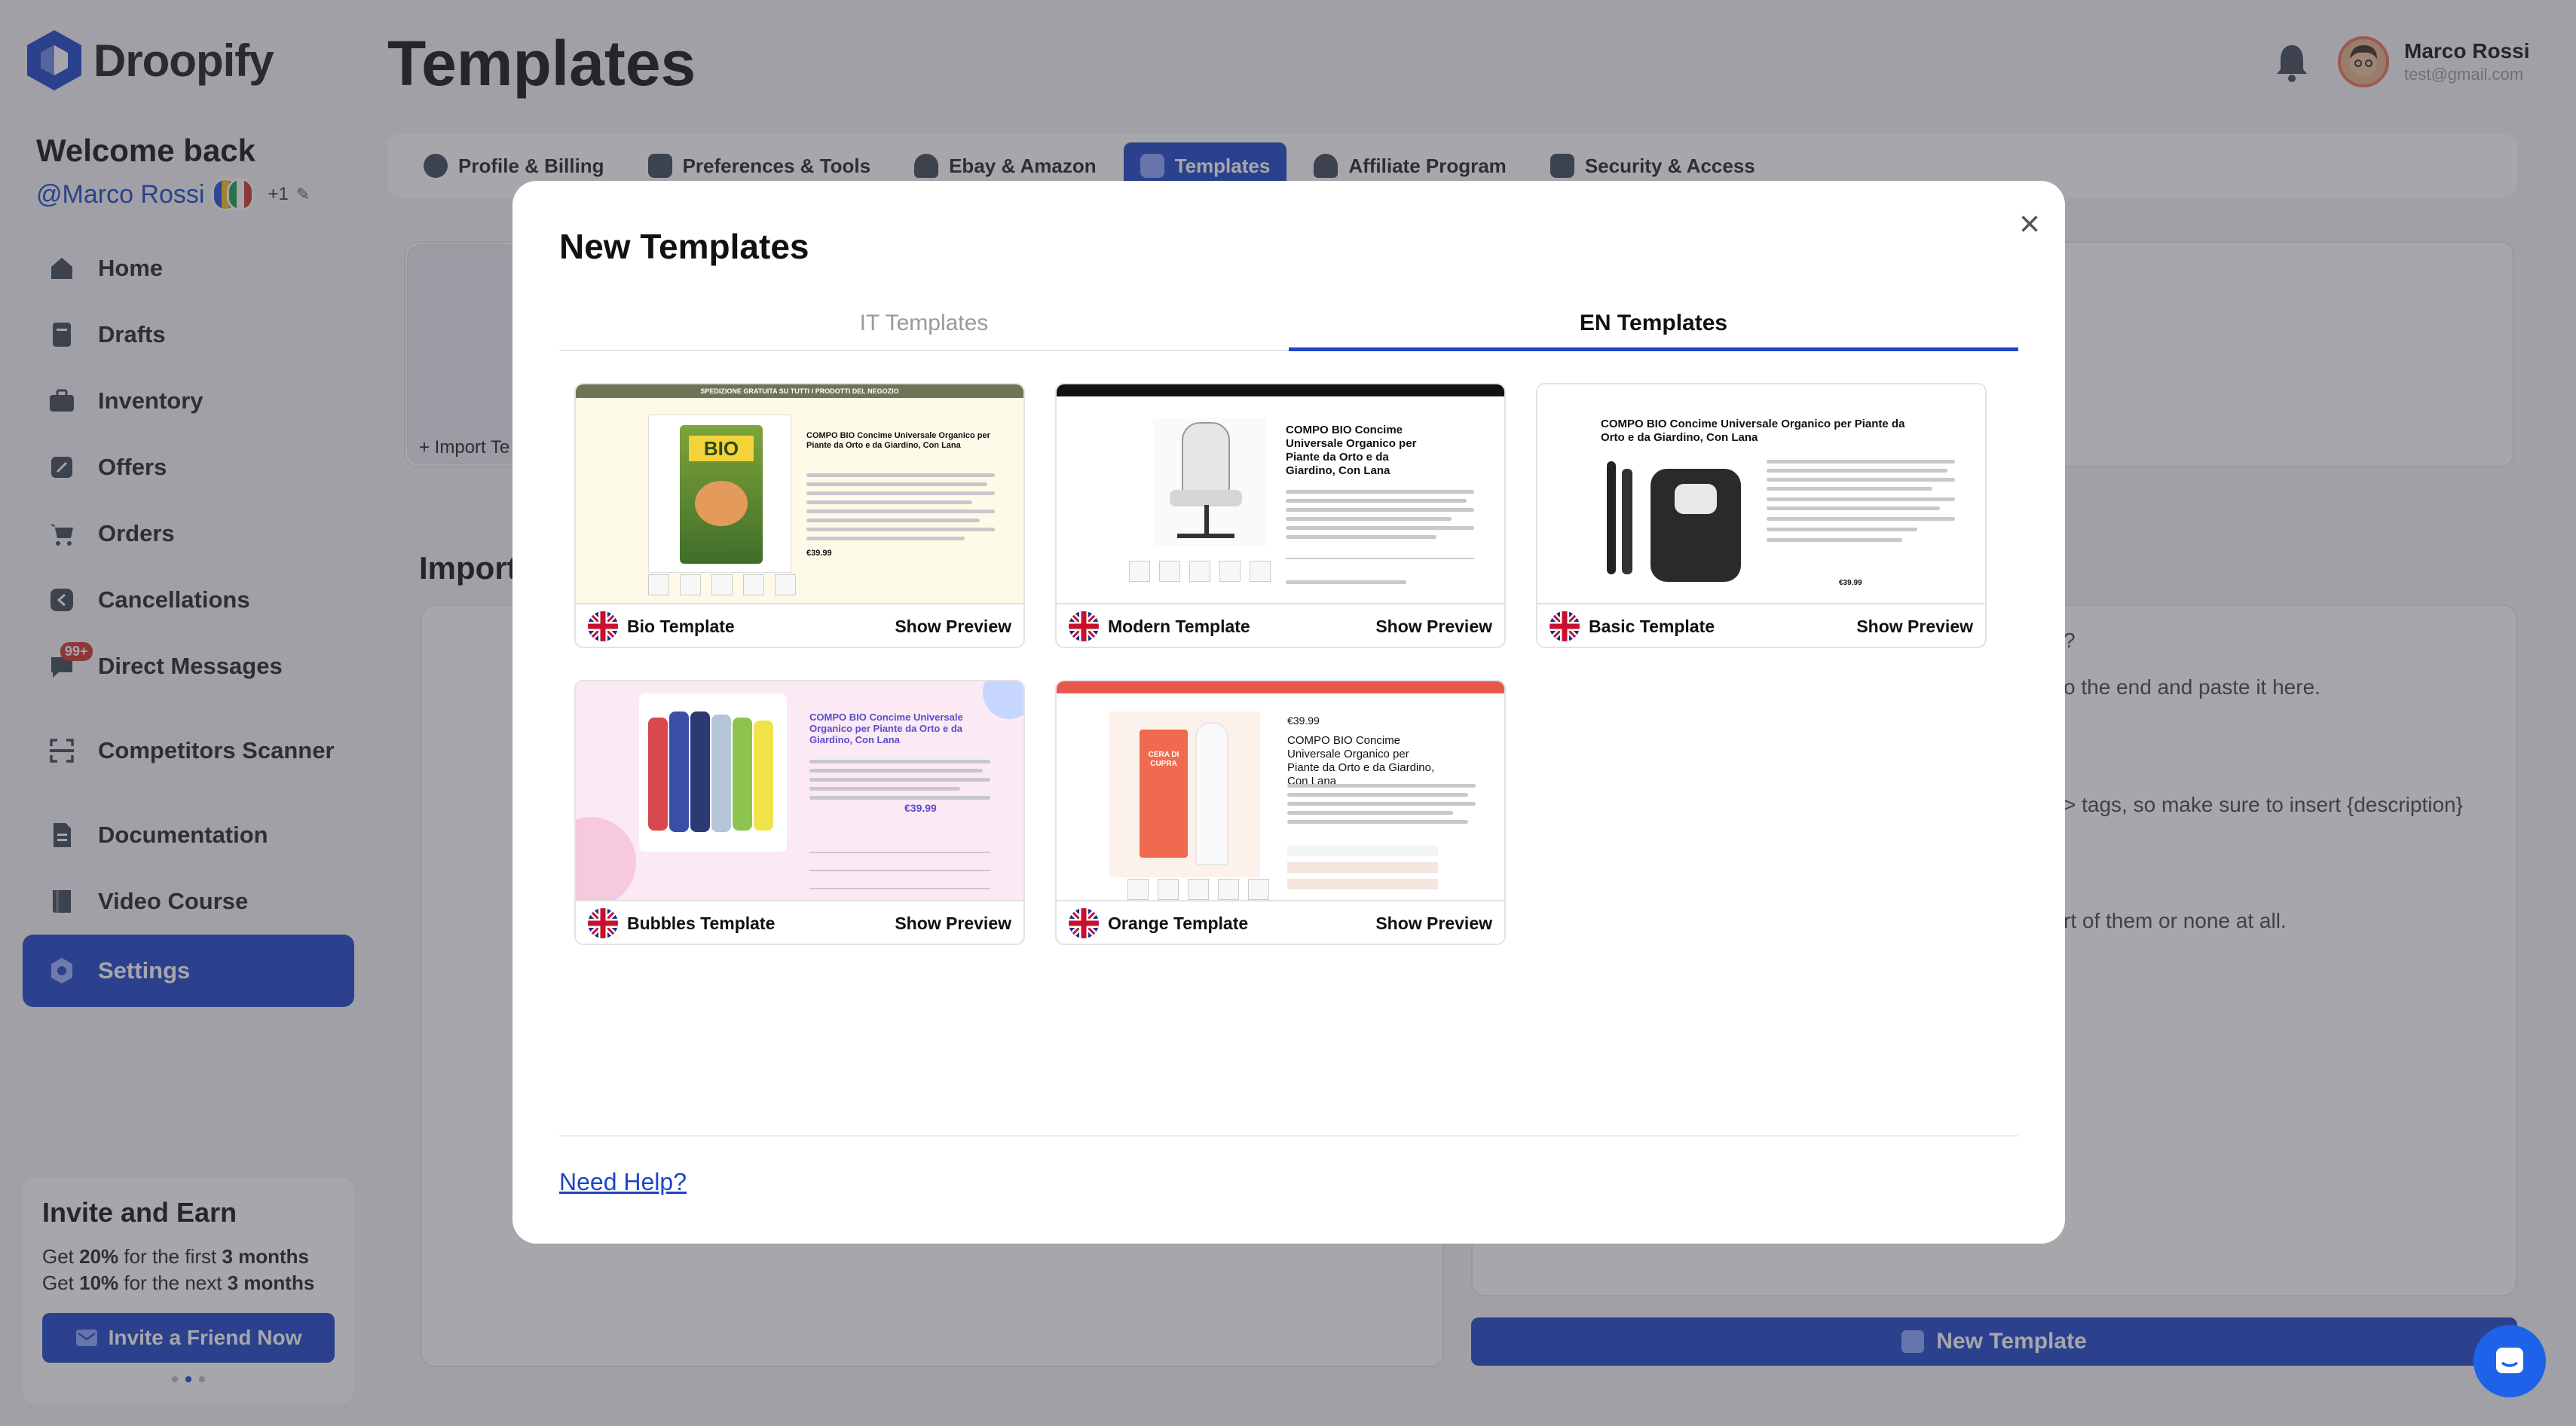 The height and width of the screenshot is (1426, 2576). What do you see at coordinates (684, 247) in the screenshot?
I see `modal-title: New Templates` at bounding box center [684, 247].